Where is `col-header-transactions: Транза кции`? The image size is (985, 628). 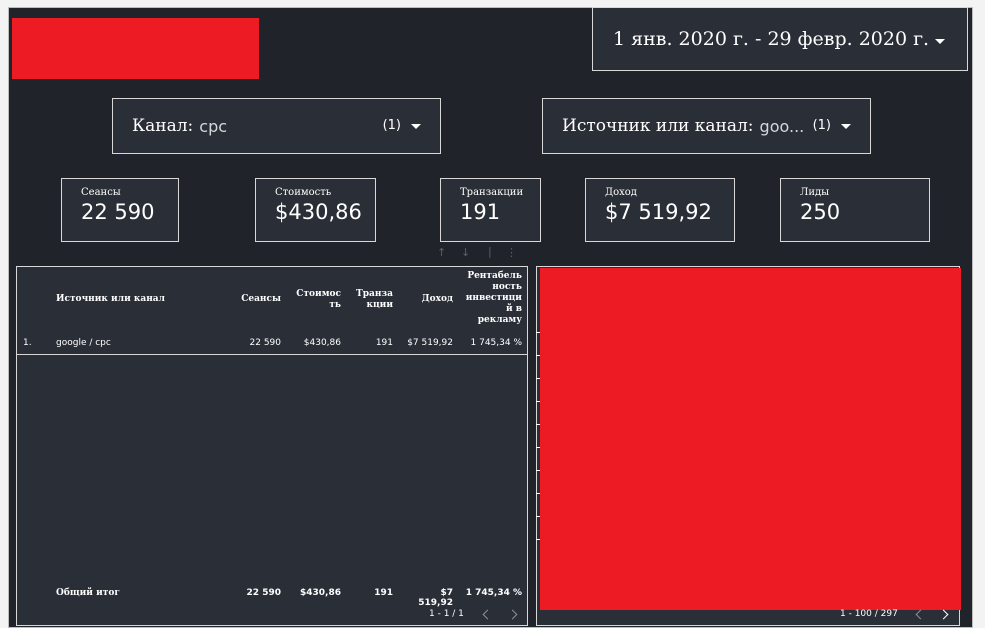 col-header-transactions: Транза кции is located at coordinates (370, 300).